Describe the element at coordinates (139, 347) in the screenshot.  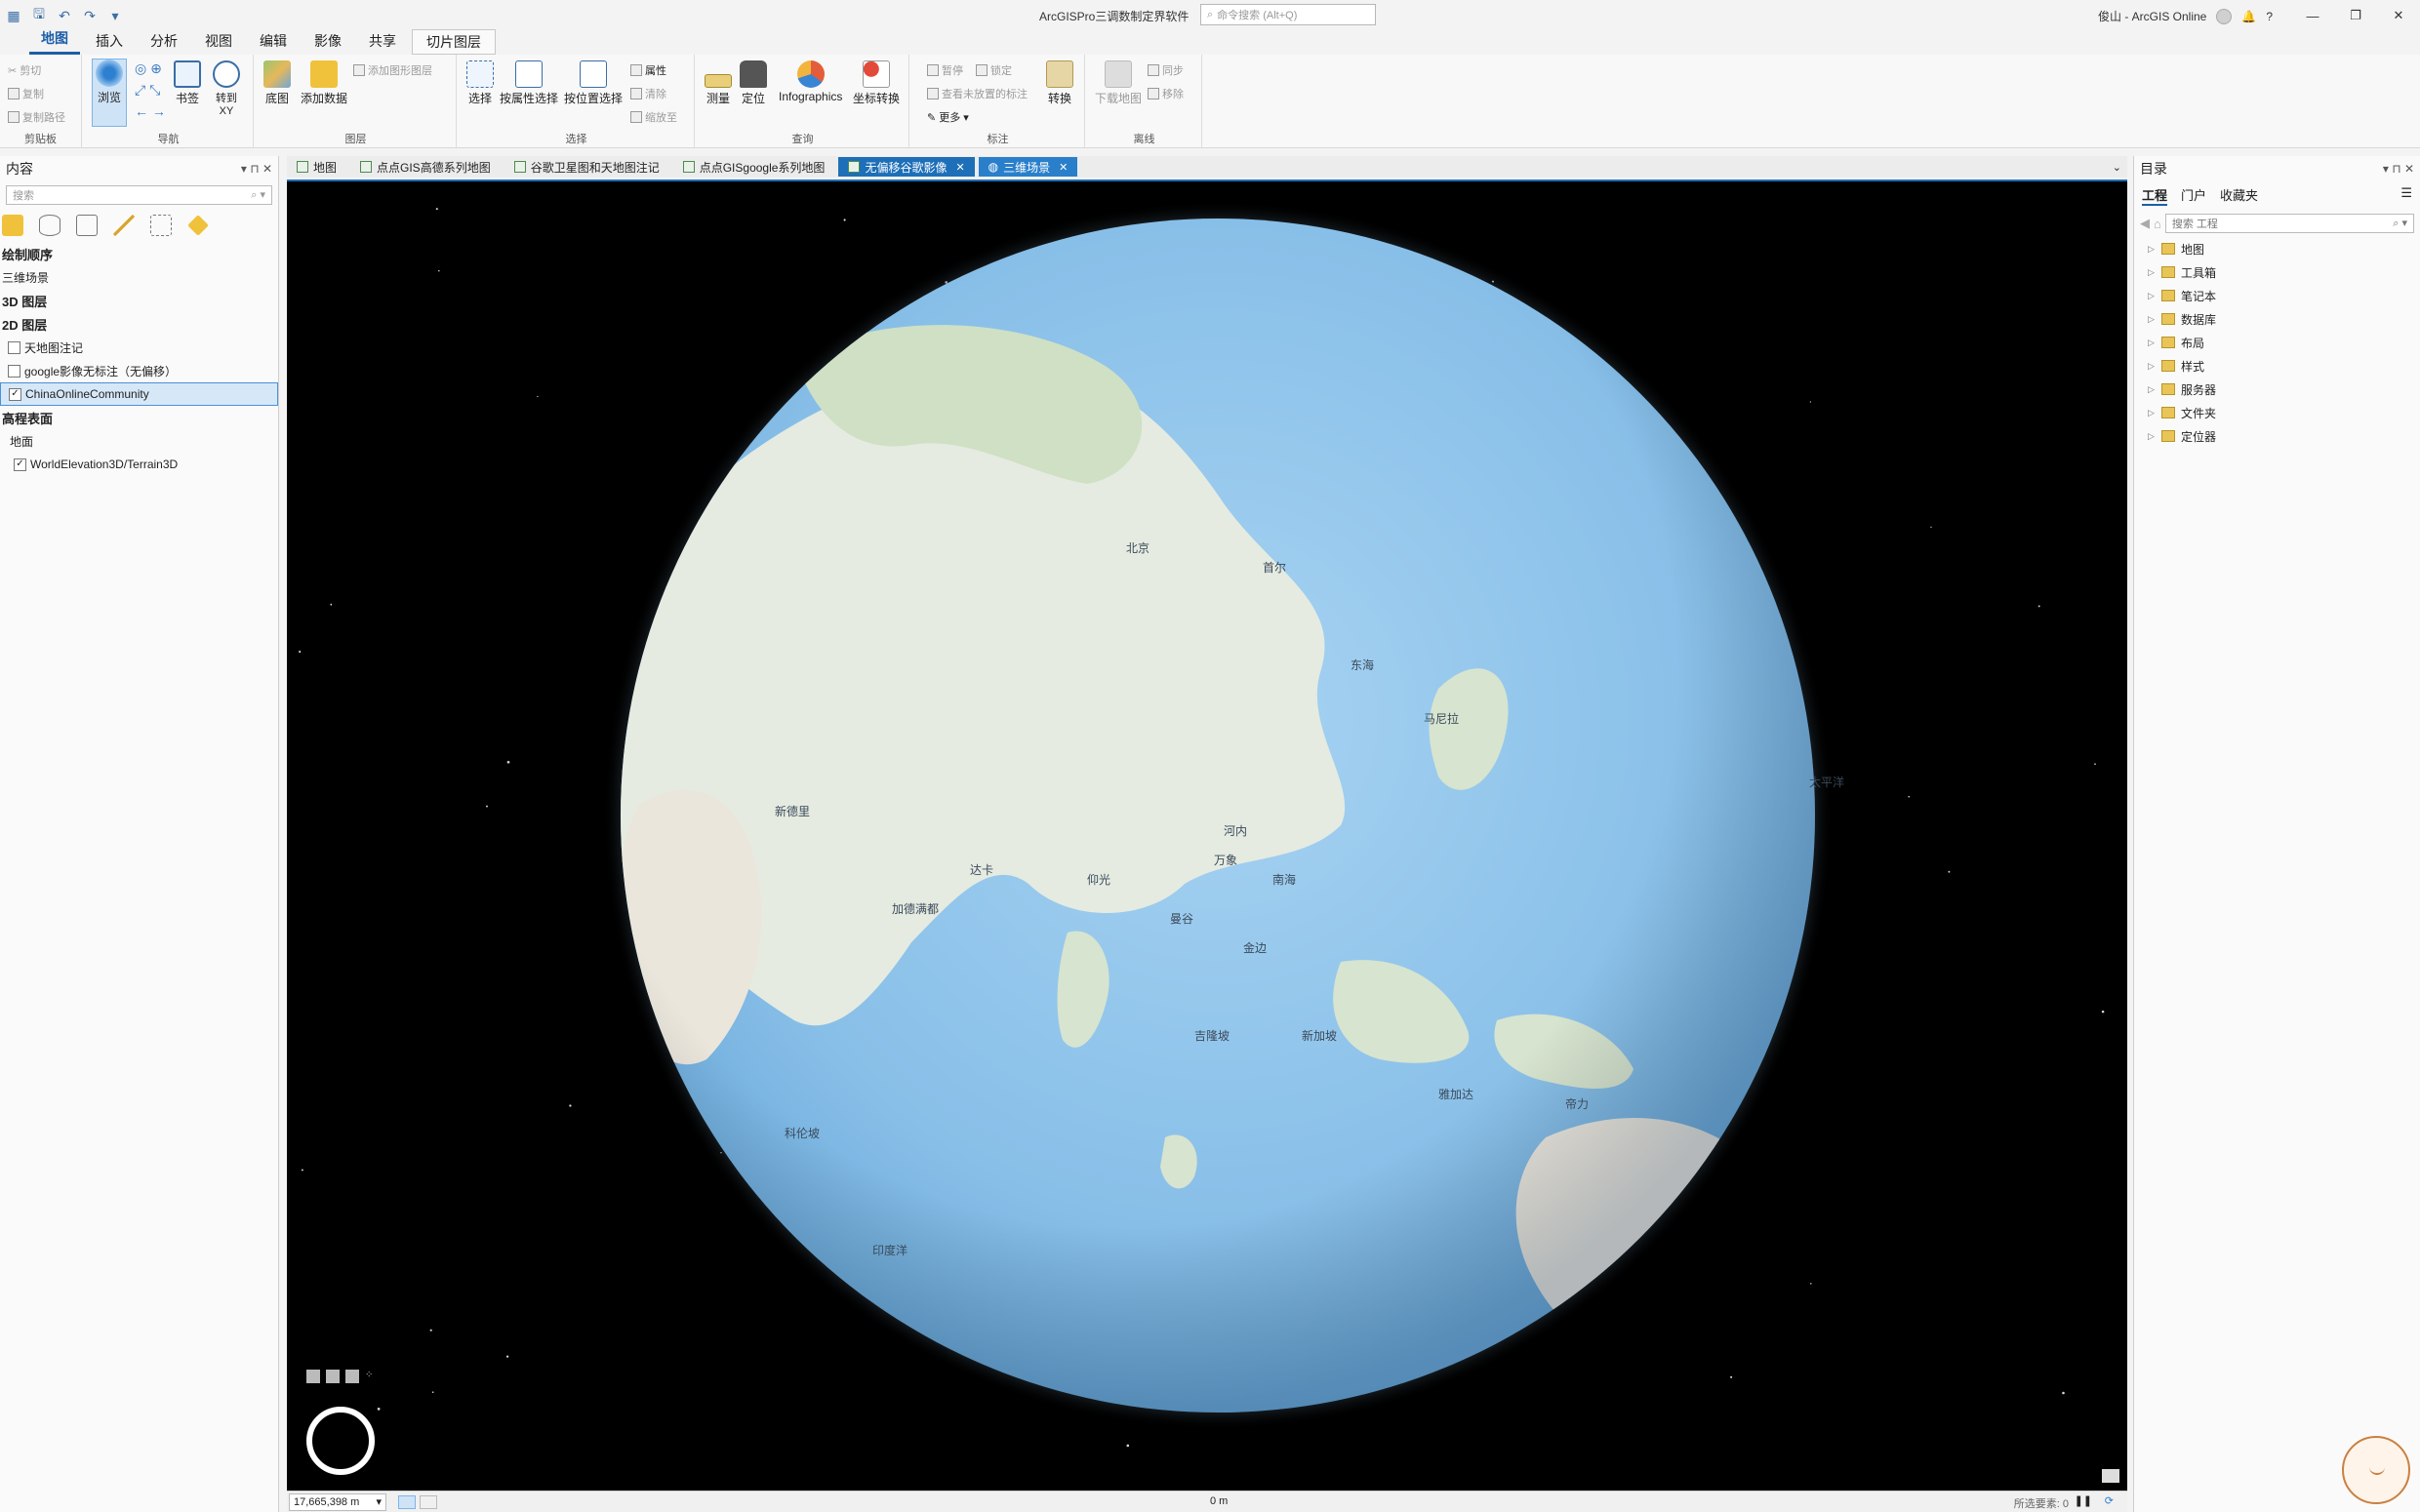
I see `layer-item: 天地图注记` at that location.